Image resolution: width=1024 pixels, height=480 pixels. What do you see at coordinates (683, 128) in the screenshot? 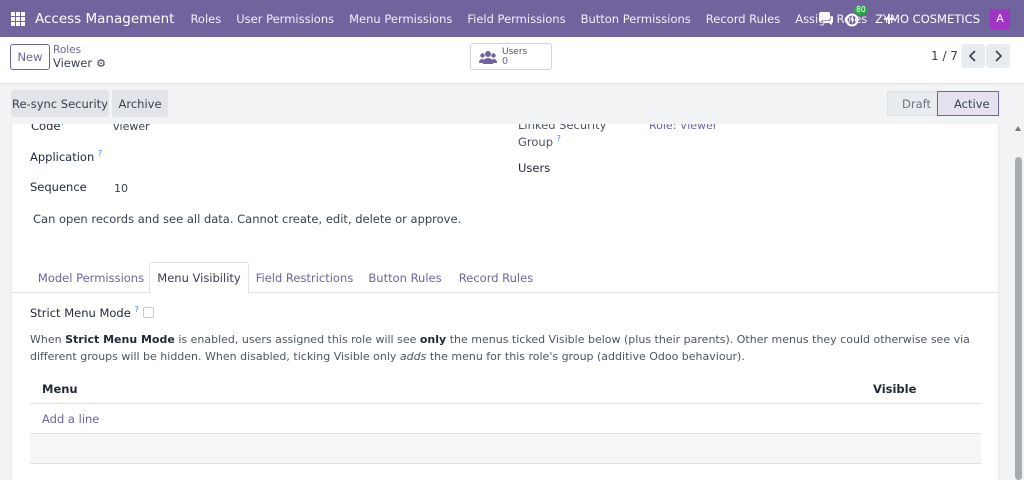
I see `linked-group-value: Role: Viewer` at bounding box center [683, 128].